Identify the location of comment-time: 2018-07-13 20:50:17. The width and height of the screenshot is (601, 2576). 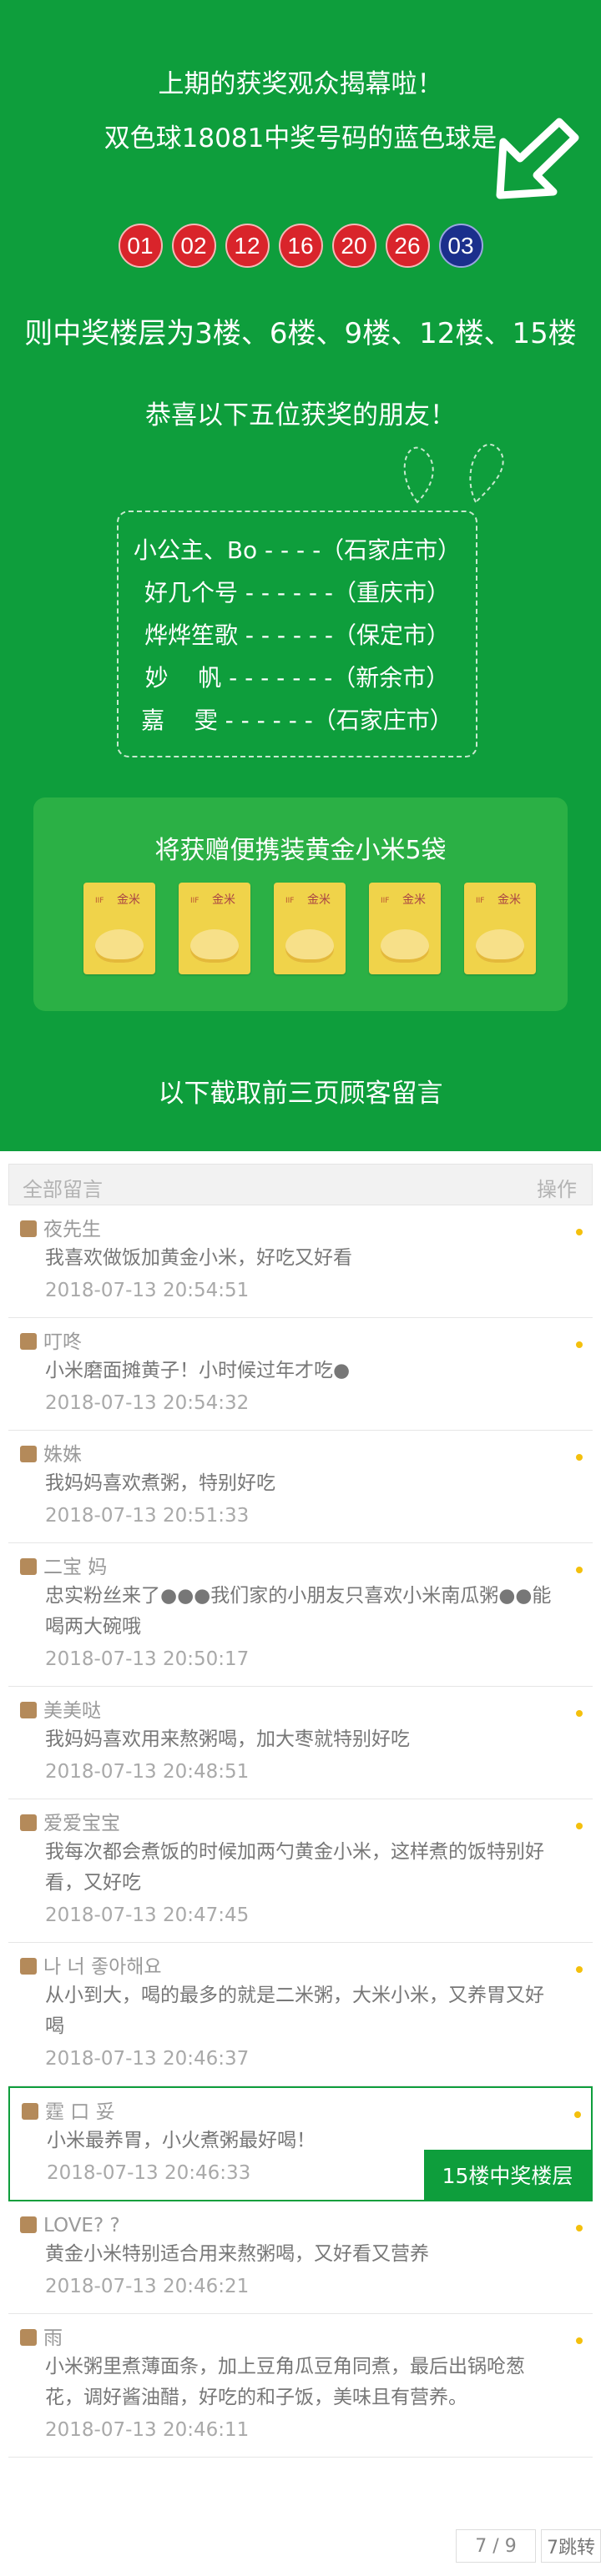
(147, 1659).